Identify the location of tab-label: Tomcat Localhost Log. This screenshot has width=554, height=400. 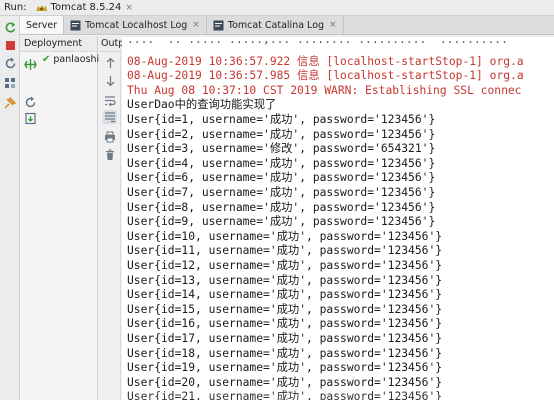
(136, 25).